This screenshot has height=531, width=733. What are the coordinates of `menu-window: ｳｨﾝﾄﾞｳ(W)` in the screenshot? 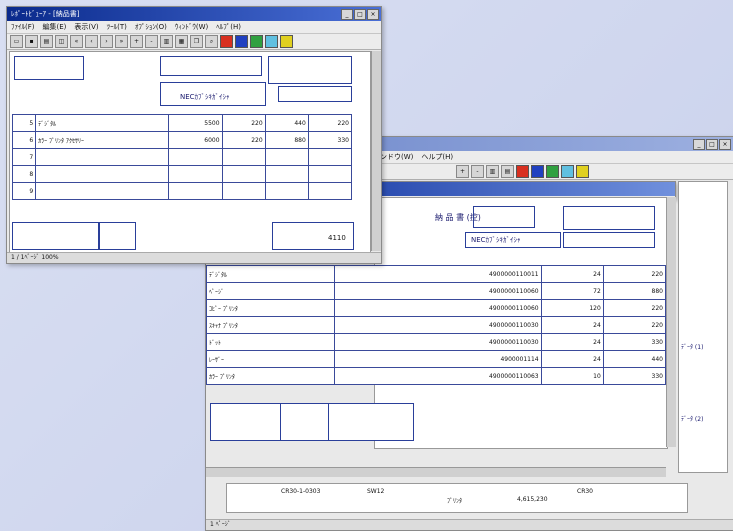 It's located at (191, 27).